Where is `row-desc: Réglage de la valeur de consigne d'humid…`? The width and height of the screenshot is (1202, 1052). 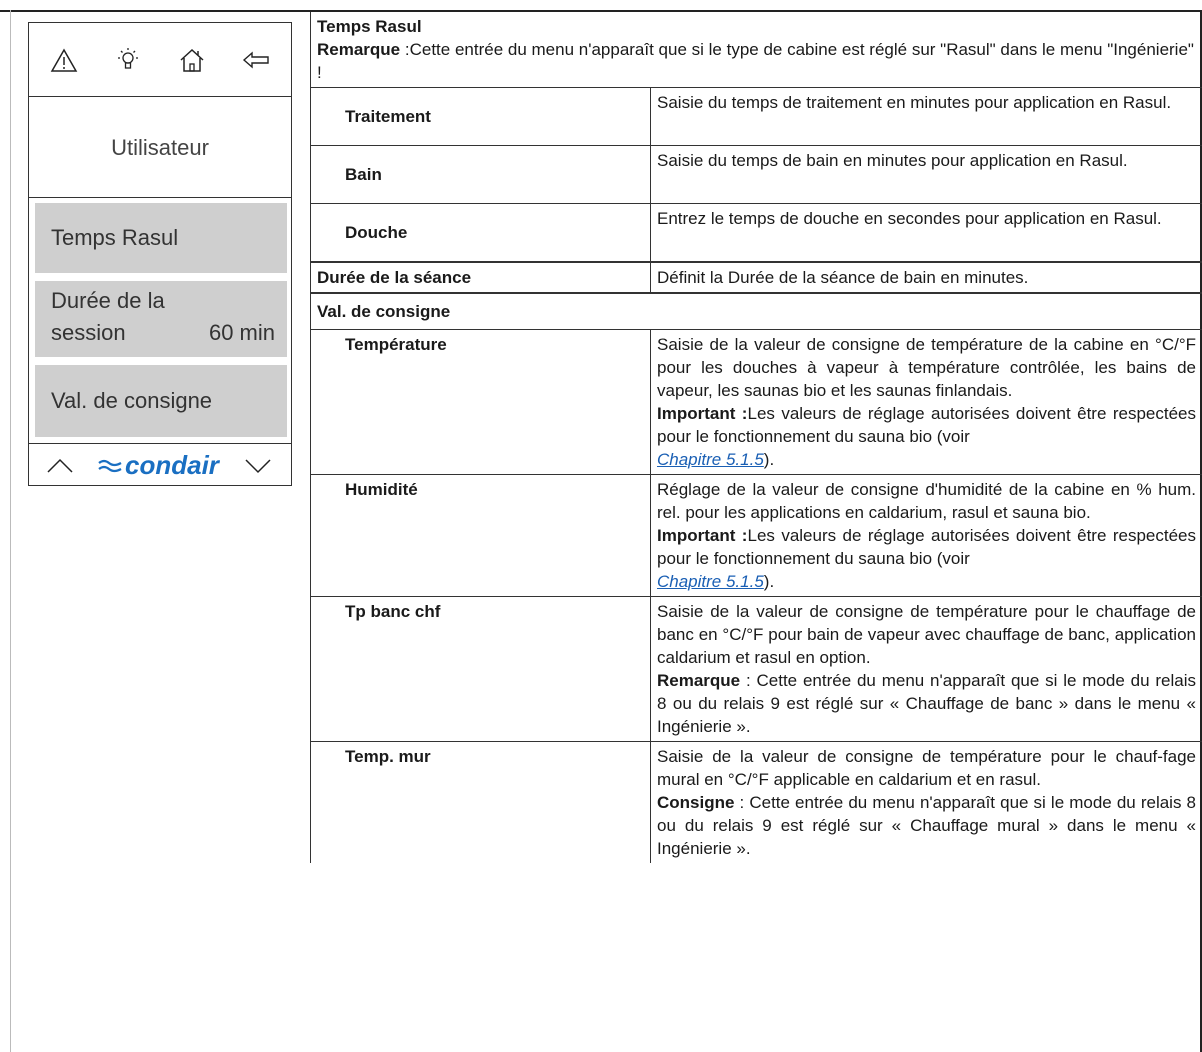 row-desc: Réglage de la valeur de consigne d'humid… is located at coordinates (926, 535).